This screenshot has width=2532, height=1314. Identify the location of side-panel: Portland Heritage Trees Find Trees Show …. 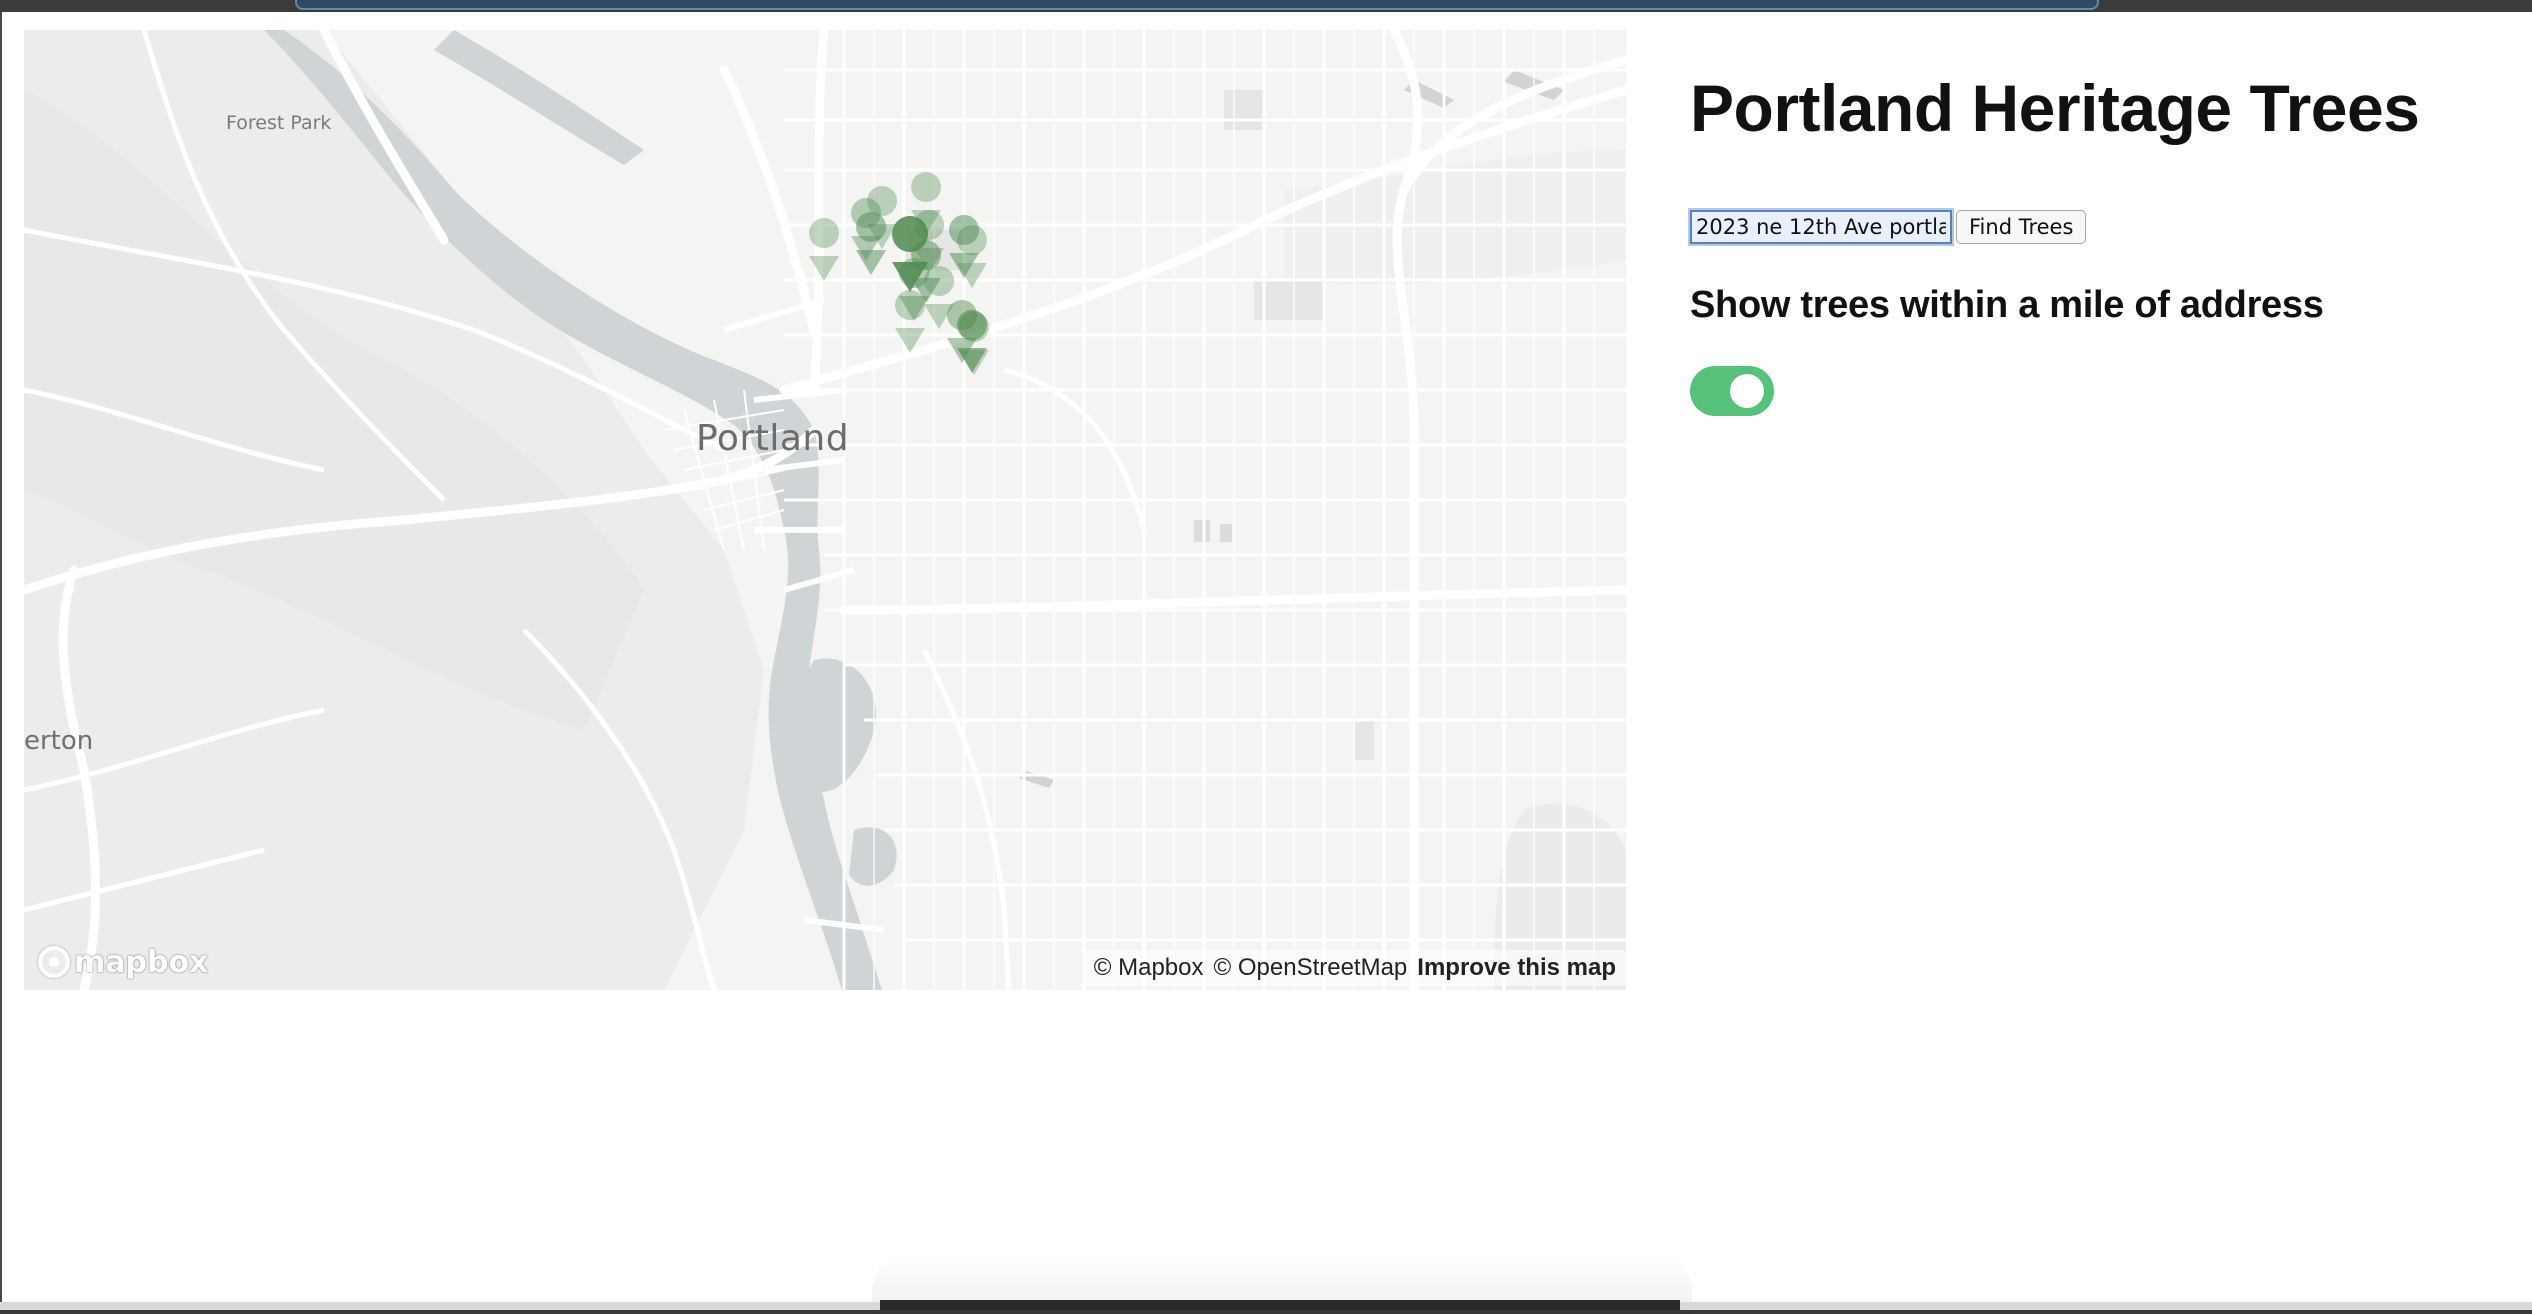
(2089, 243).